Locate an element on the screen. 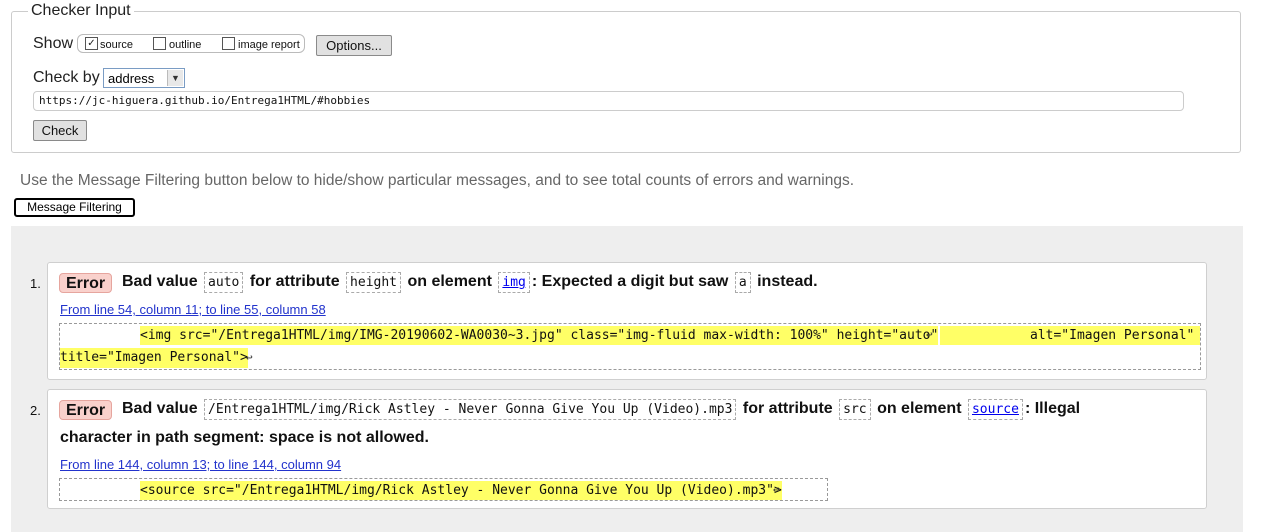 Image resolution: width=1263 pixels, height=532 pixels. msg-text: : Illegal is located at coordinates (1052, 408).